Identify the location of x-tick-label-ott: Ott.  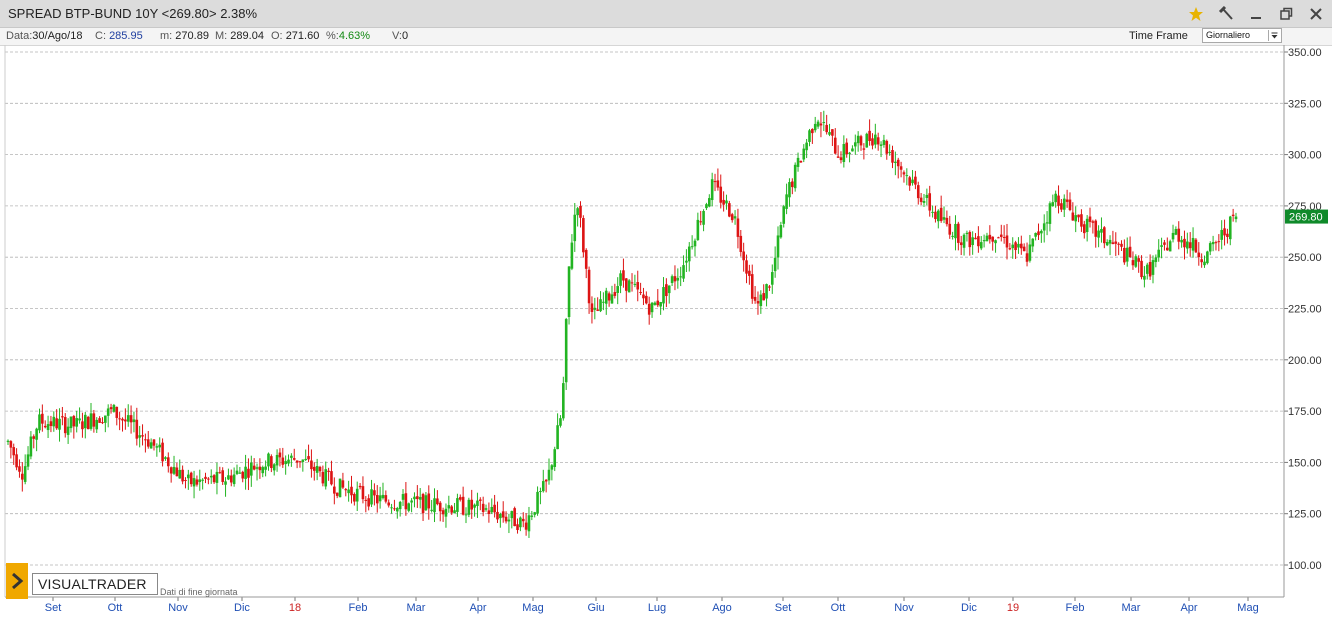
(115, 608).